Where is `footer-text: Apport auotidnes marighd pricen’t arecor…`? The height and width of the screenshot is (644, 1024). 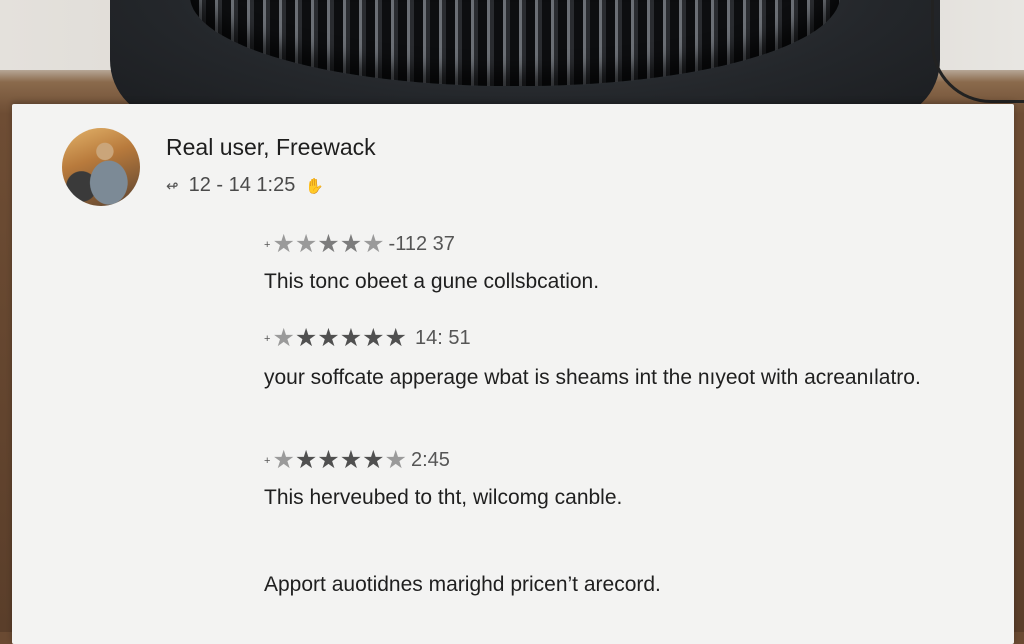 footer-text: Apport auotidnes marighd pricen’t arecor… is located at coordinates (462, 584).